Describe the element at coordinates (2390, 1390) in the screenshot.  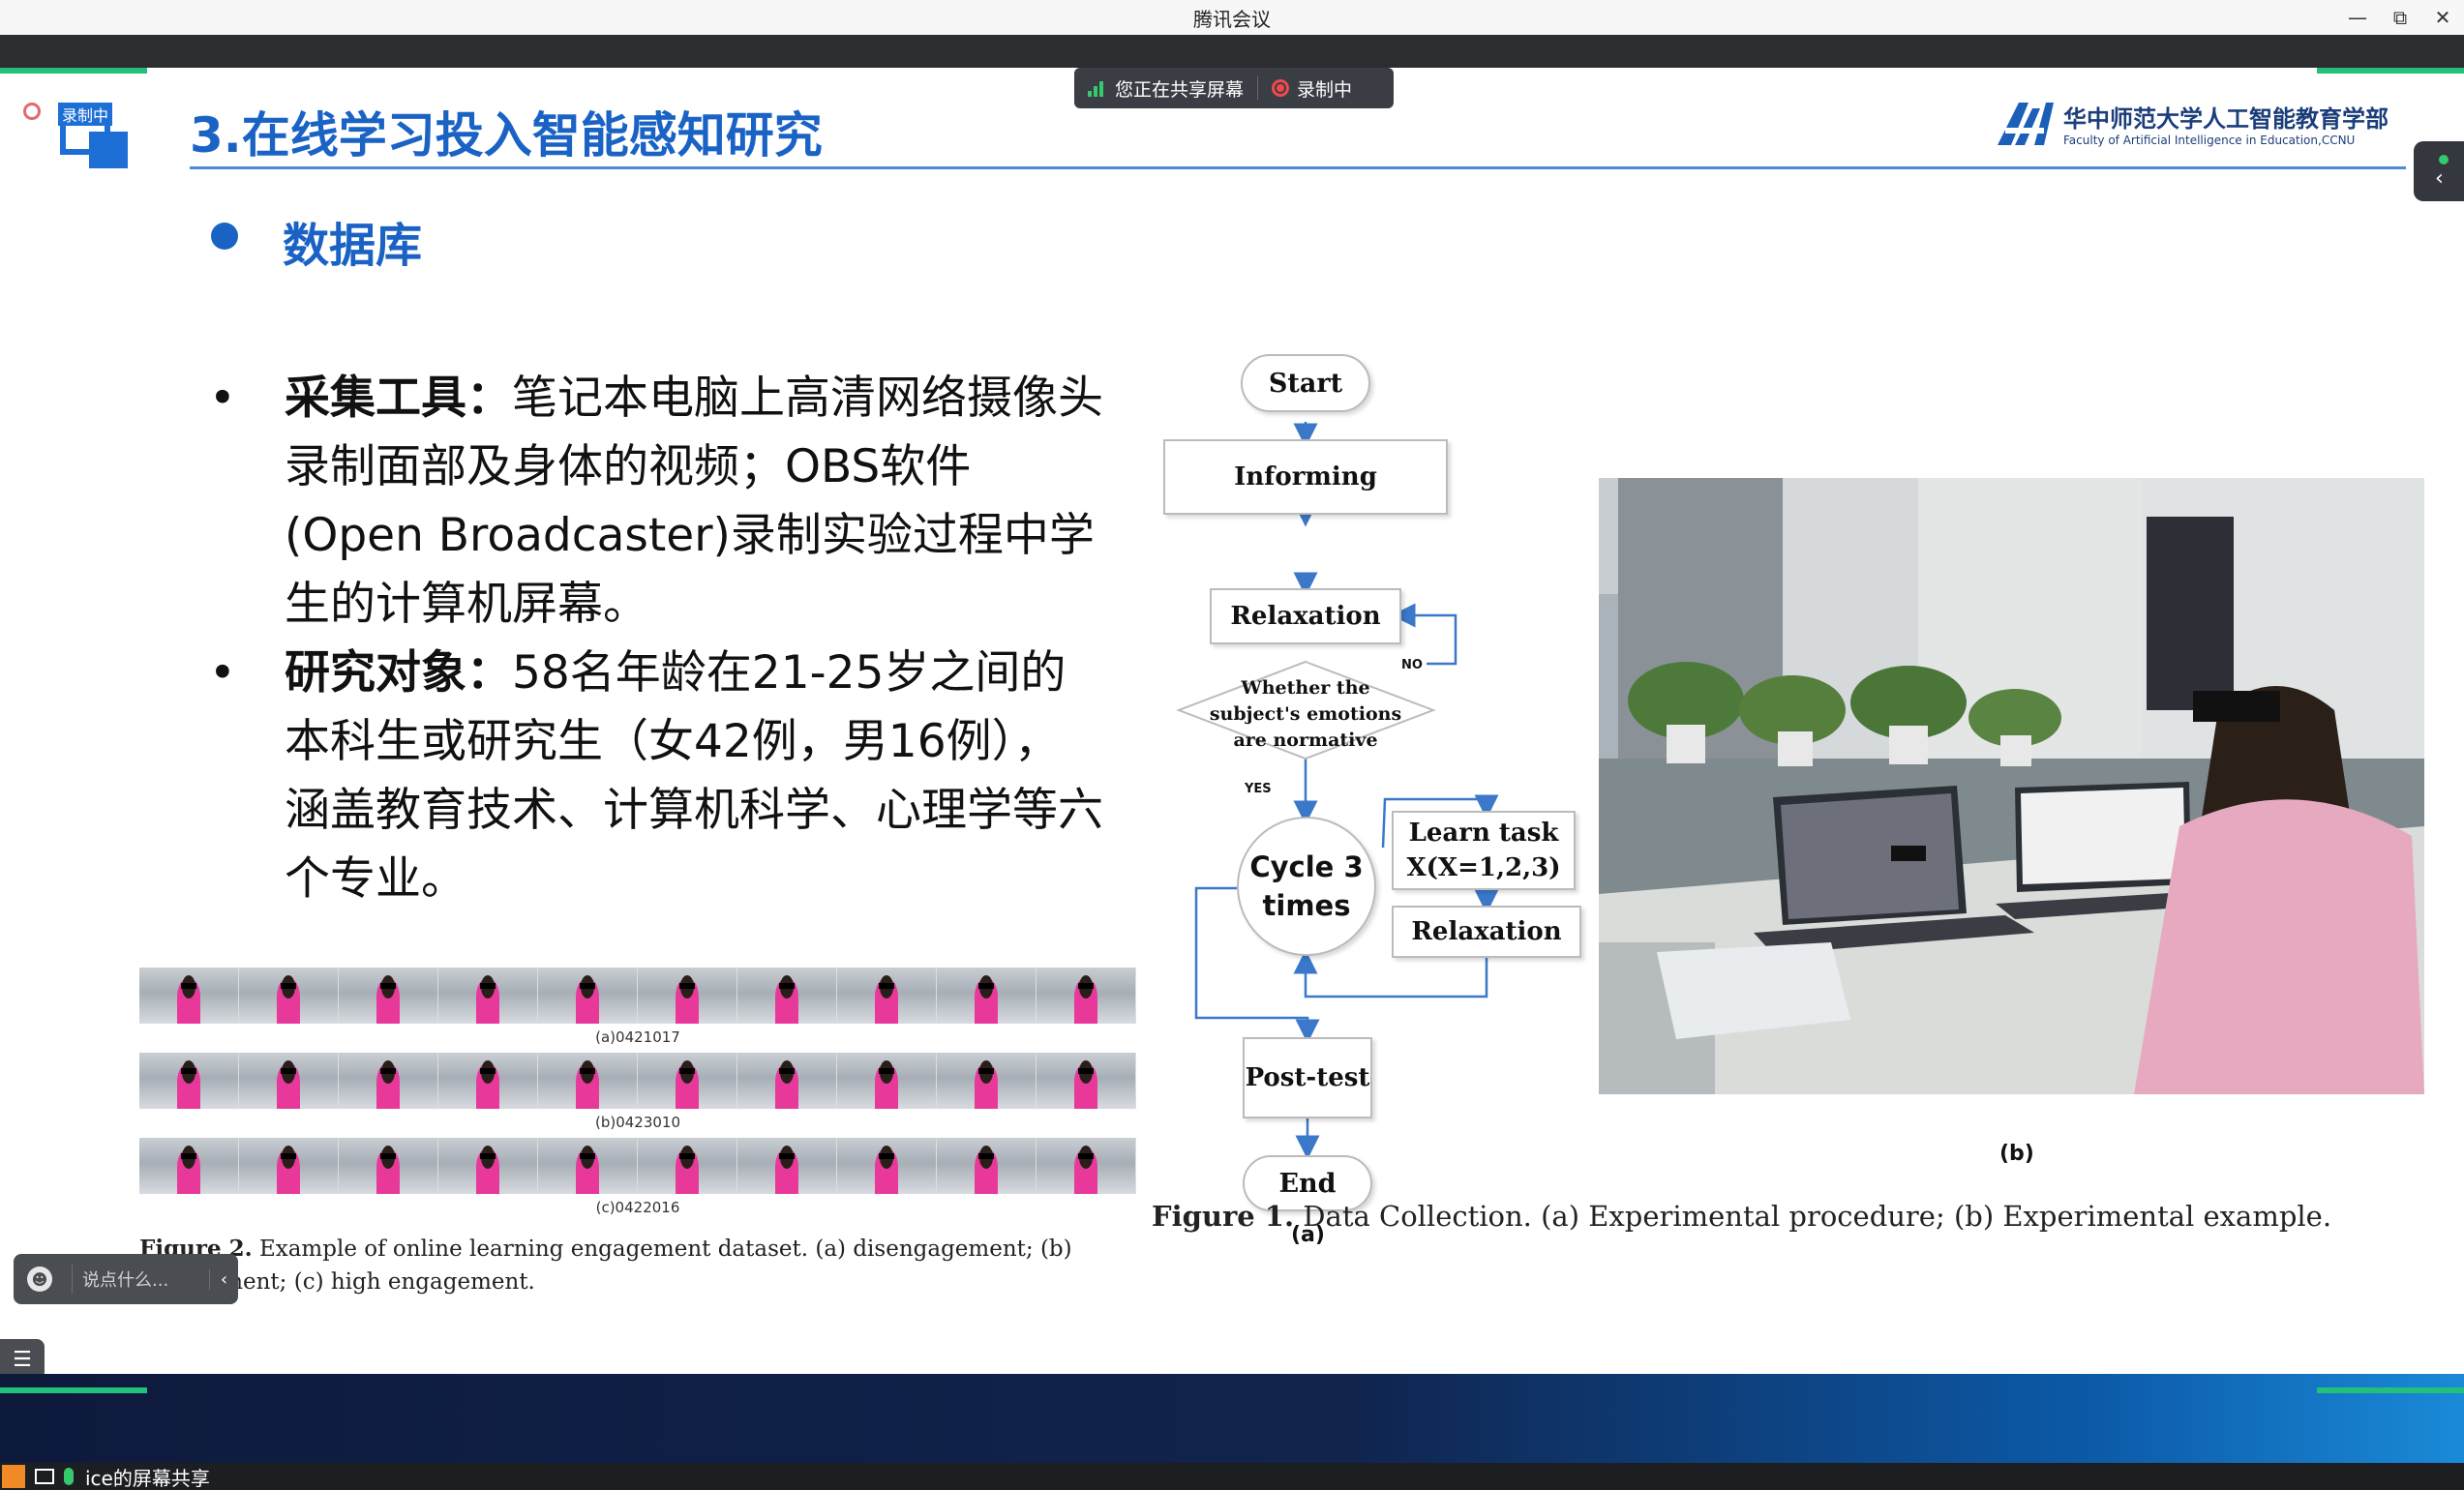
I see `accent-bar-bottom-right` at that location.